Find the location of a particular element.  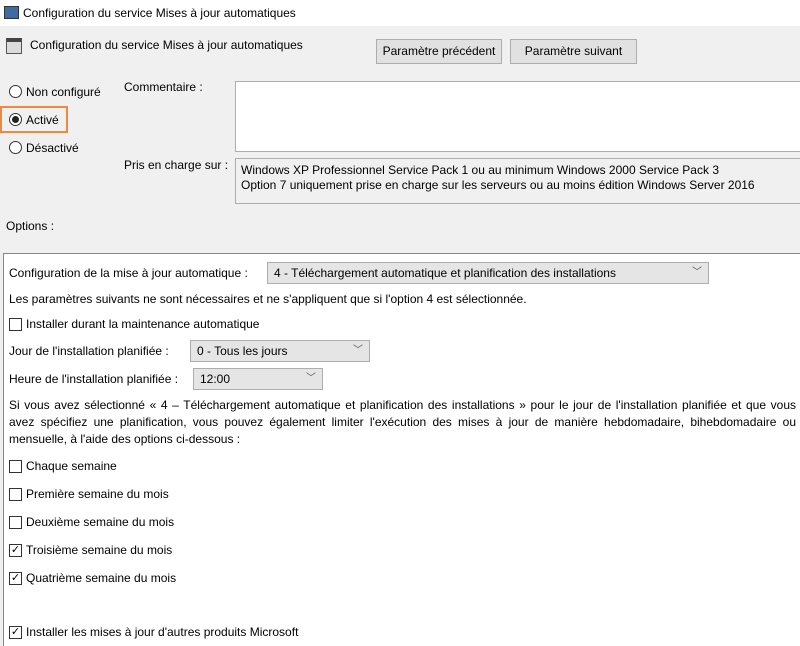

comment-label: Commentaire : is located at coordinates (163, 87).